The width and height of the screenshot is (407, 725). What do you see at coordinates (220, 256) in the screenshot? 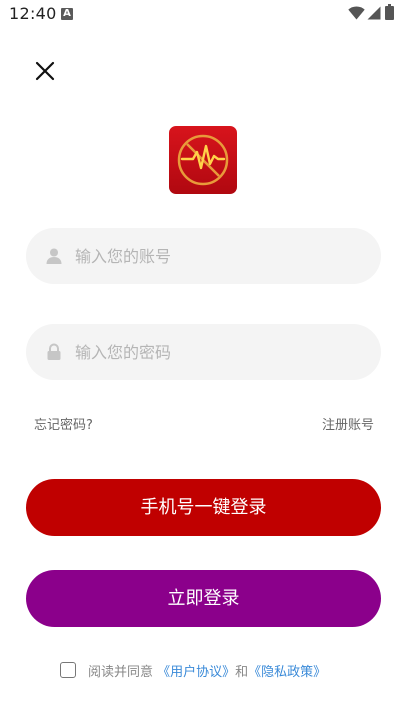
I see `account-input` at bounding box center [220, 256].